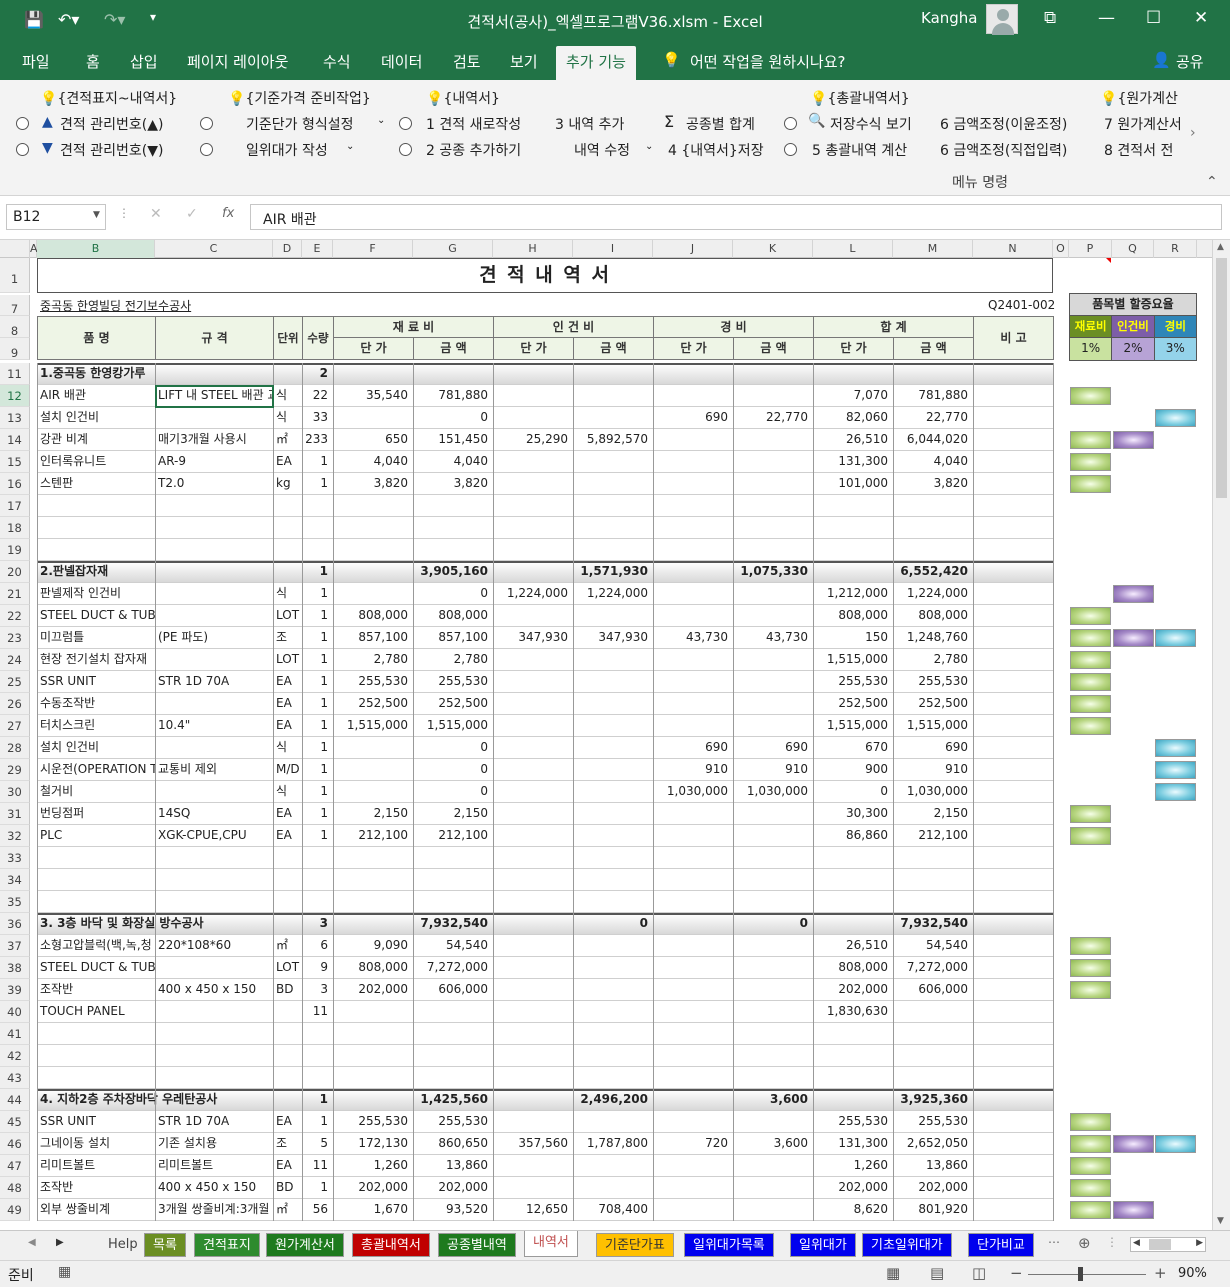 This screenshot has height=1287, width=1230. Describe the element at coordinates (1133, 440) in the screenshot. I see `labor-markup-button` at that location.